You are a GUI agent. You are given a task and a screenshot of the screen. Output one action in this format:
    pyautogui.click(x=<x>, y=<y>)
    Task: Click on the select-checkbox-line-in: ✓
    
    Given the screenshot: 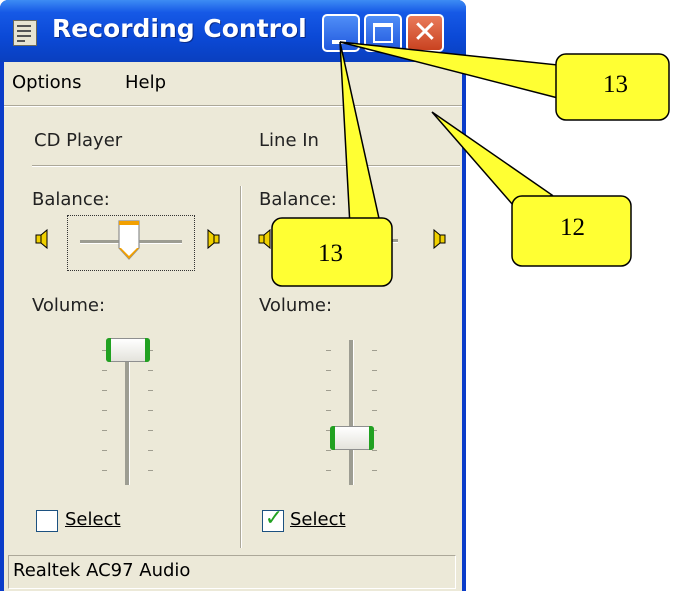 What is the action you would take?
    pyautogui.click(x=273, y=519)
    